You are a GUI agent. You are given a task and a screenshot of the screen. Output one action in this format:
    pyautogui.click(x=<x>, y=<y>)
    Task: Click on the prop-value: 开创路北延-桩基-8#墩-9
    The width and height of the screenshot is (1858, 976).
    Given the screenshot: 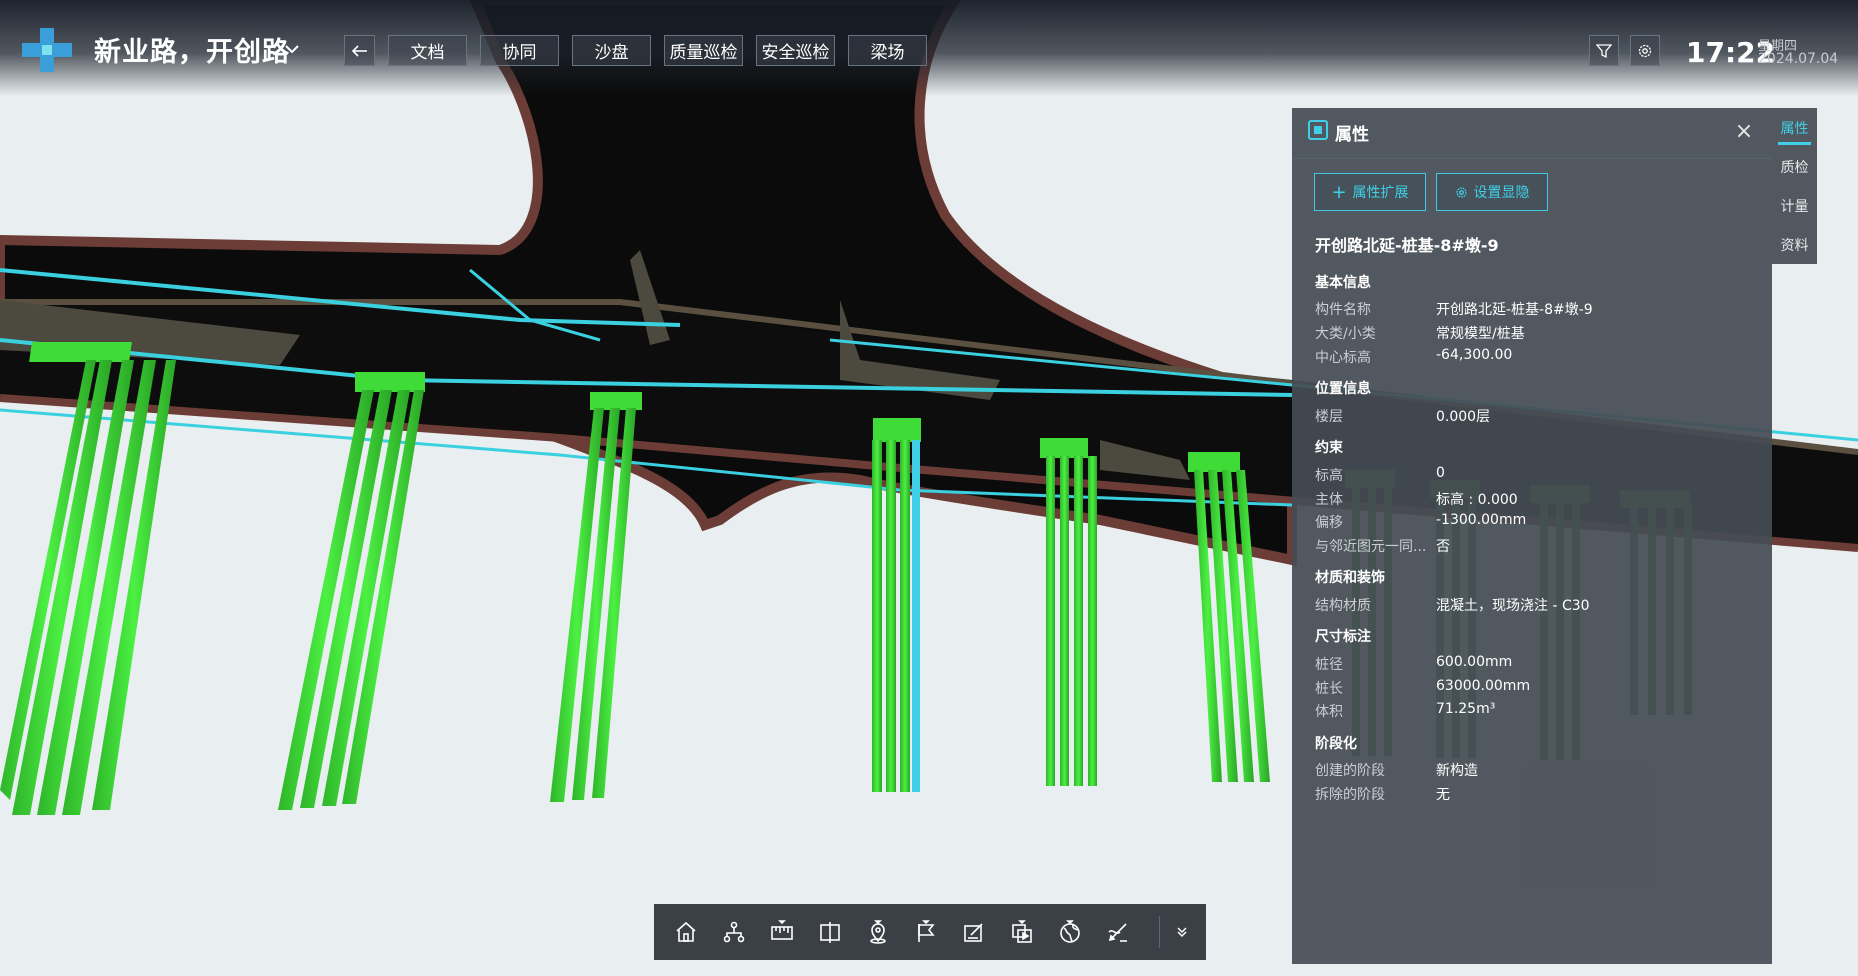 What is the action you would take?
    pyautogui.click(x=1514, y=310)
    